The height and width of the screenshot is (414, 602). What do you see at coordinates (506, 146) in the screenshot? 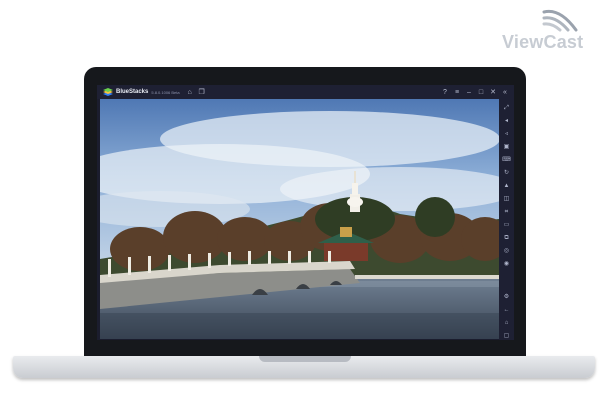
I see `screen-record-icon: ▣` at bounding box center [506, 146].